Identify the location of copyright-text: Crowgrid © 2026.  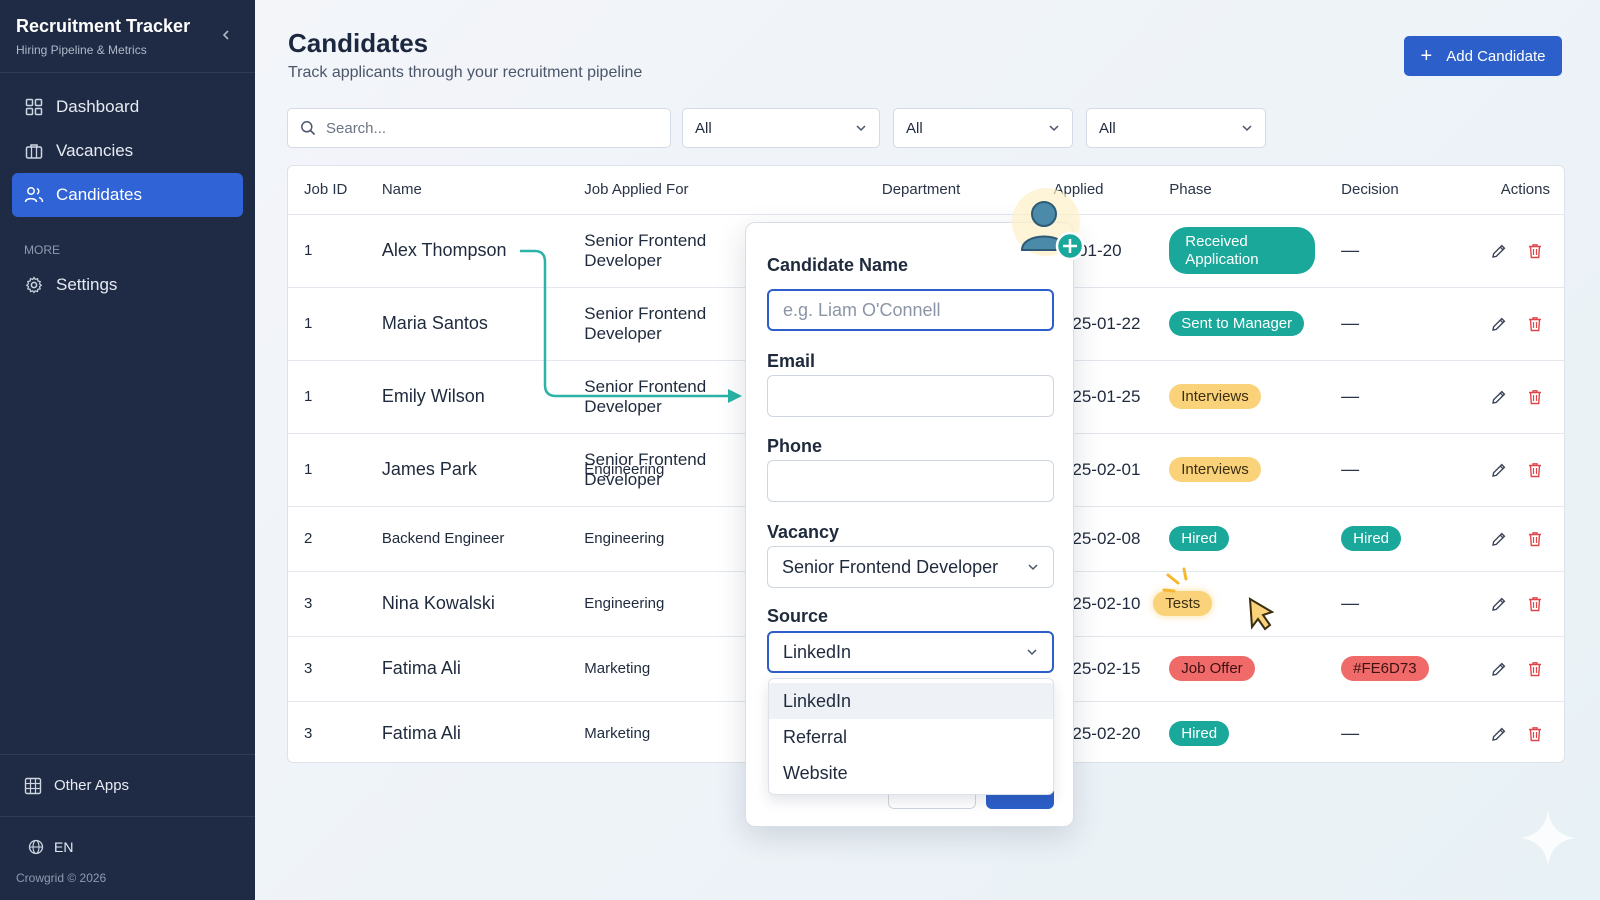
(61, 878).